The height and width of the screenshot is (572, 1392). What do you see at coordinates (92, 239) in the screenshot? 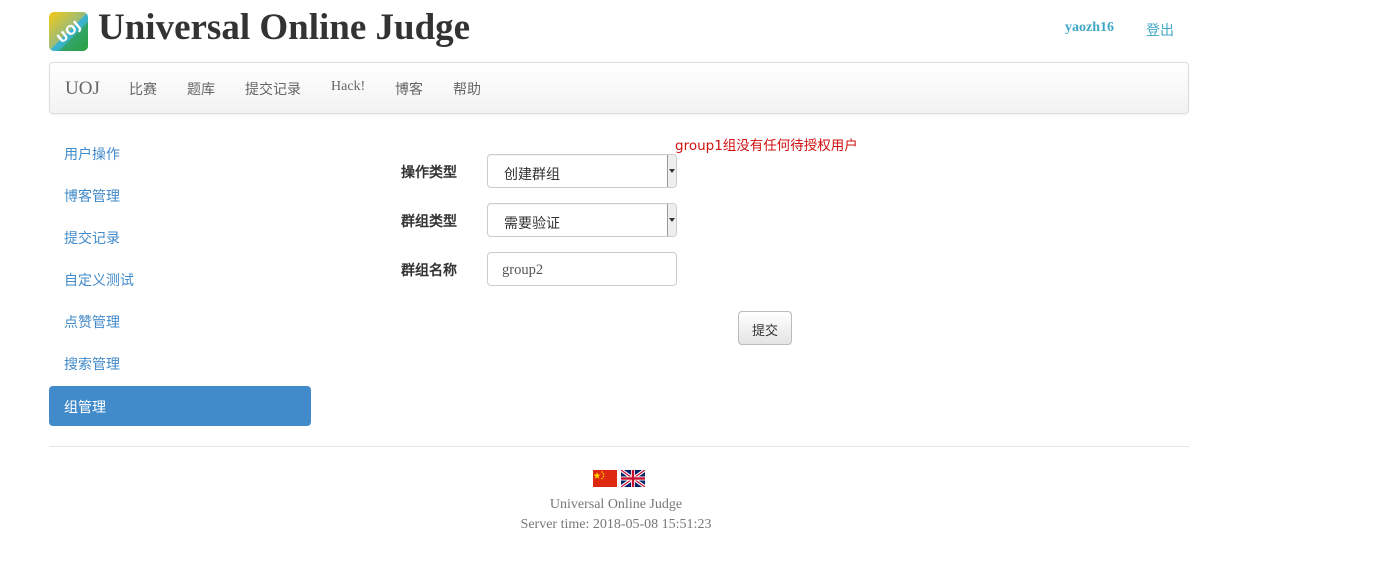
I see `sidebar-item-label: 提交记录` at bounding box center [92, 239].